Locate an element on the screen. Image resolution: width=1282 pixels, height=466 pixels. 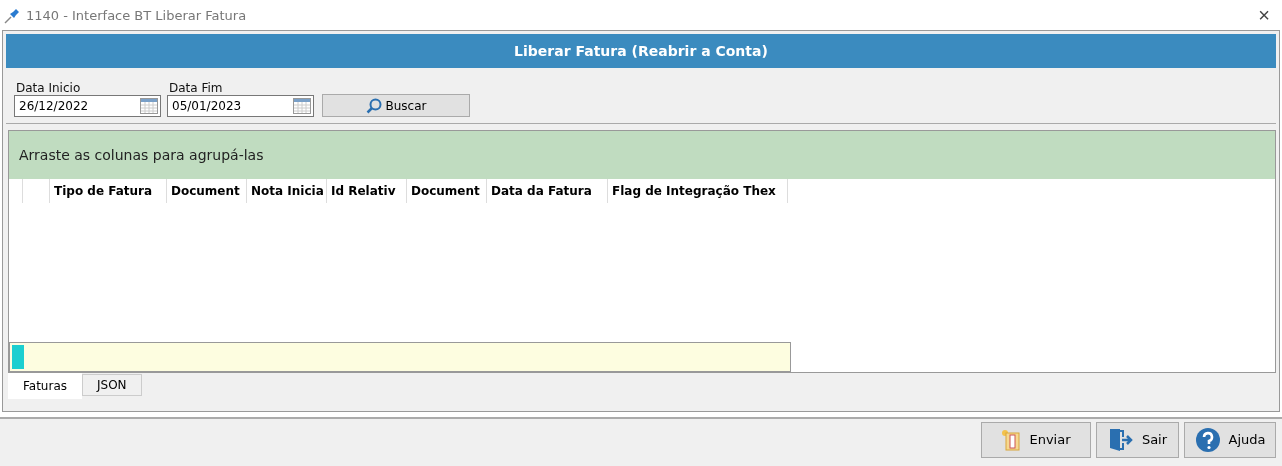
panel-header: Liberar Fatura (Reabrir a Conta) is located at coordinates (641, 51).